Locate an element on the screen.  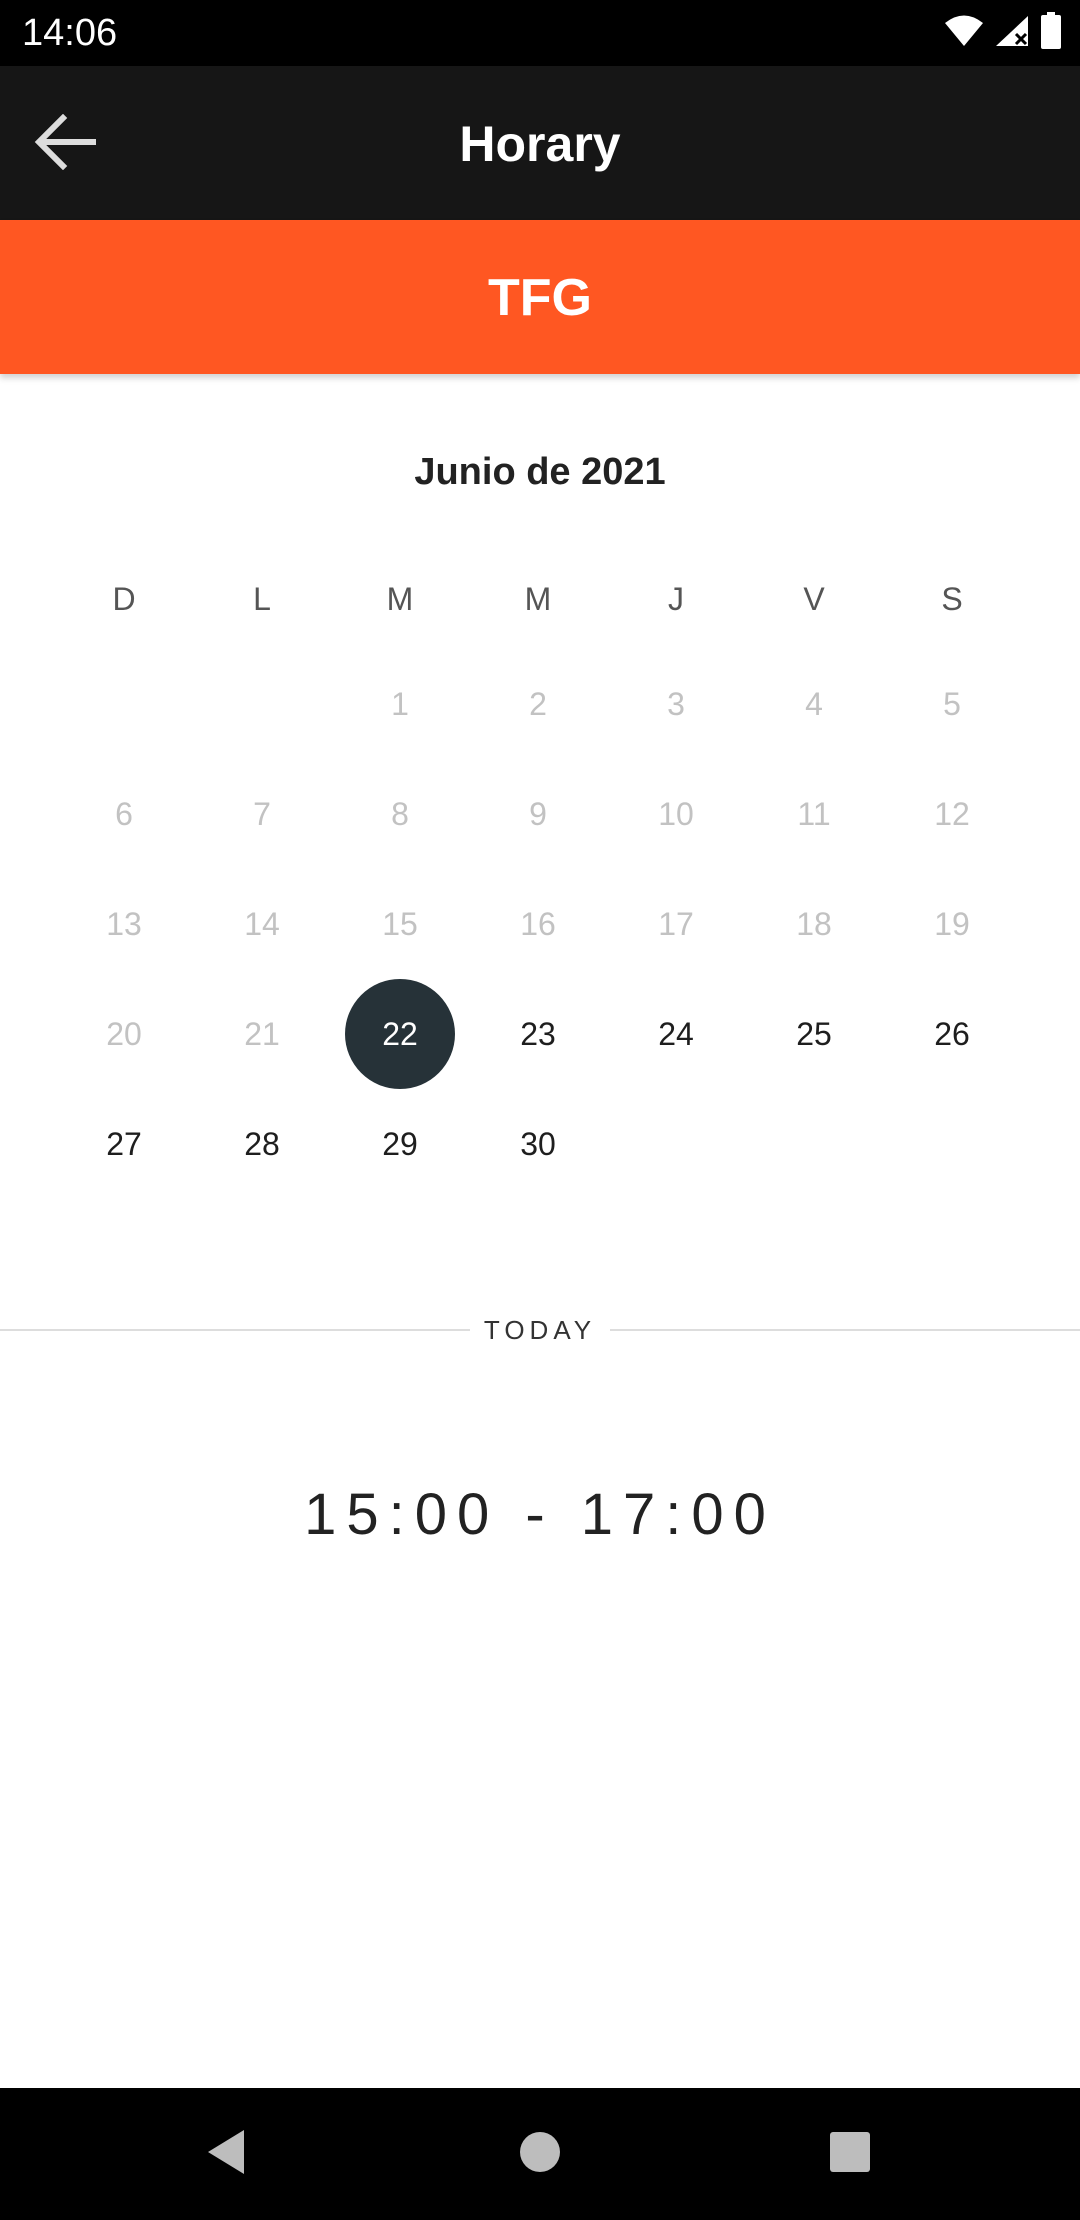
calendar-day-number: 14 is located at coordinates (262, 923).